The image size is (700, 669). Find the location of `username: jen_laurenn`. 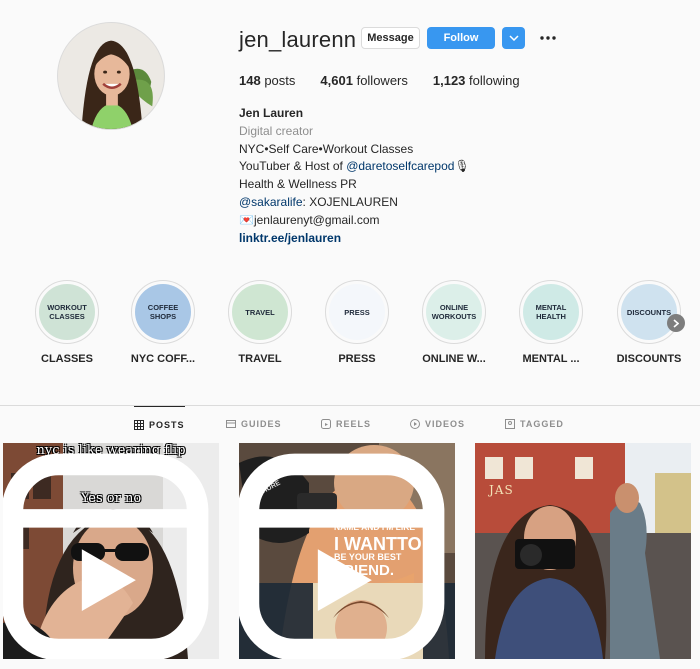

username: jen_laurenn is located at coordinates (298, 39).